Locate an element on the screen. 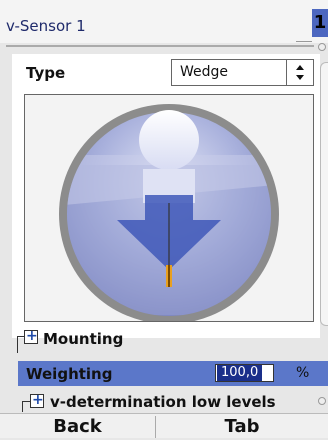 Image resolution: width=328 pixels, height=440 pixels. title-bar: v-Sensor 1 1 is located at coordinates (164, 21).